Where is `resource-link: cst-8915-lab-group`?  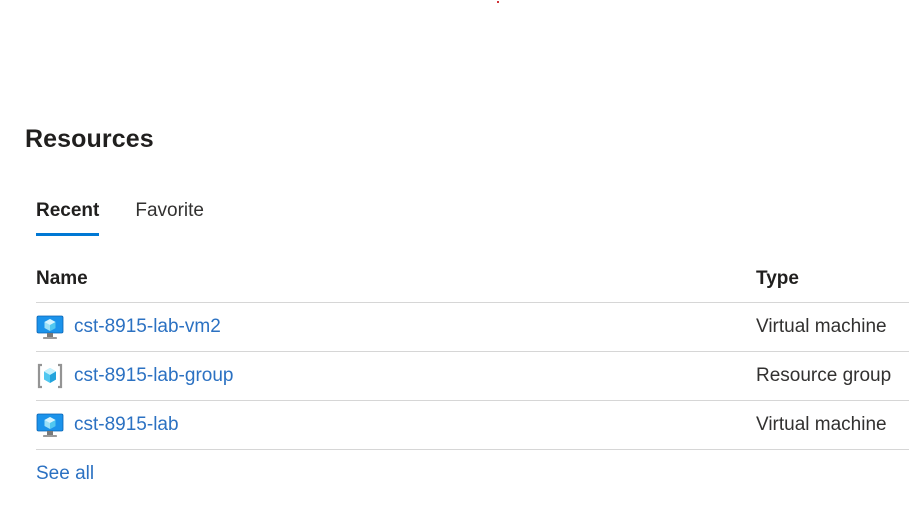 resource-link: cst-8915-lab-group is located at coordinates (153, 376).